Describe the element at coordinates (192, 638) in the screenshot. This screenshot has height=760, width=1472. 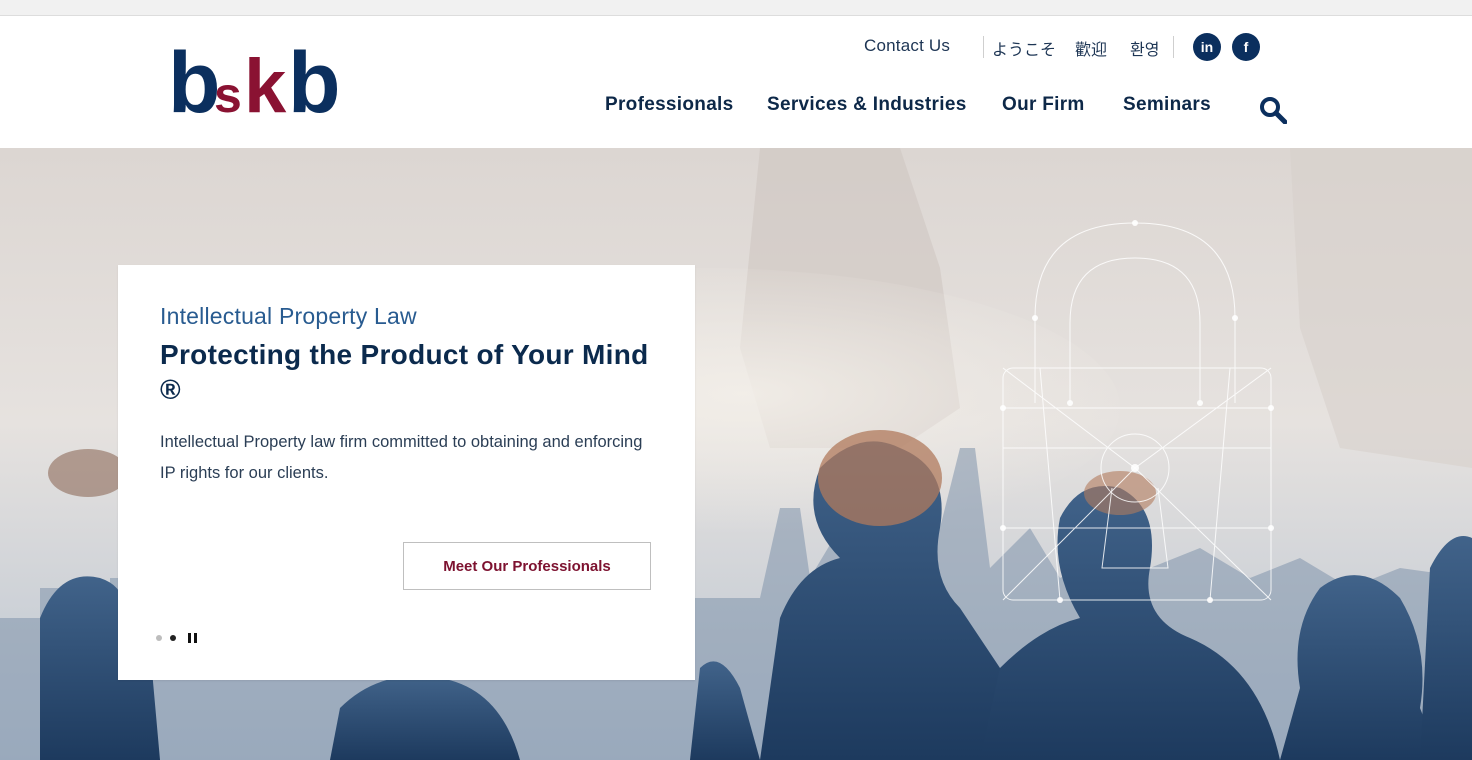
I see `pause-icon` at that location.